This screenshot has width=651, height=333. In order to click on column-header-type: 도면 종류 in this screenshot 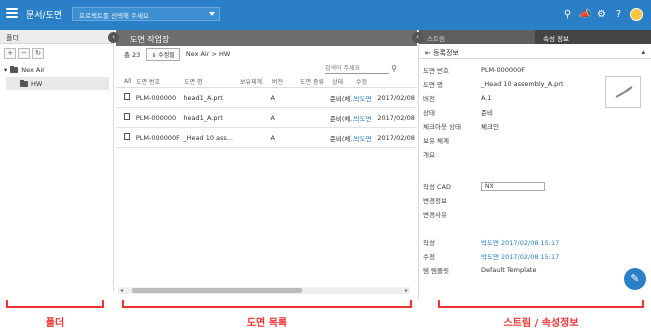, I will do `click(316, 81)`.